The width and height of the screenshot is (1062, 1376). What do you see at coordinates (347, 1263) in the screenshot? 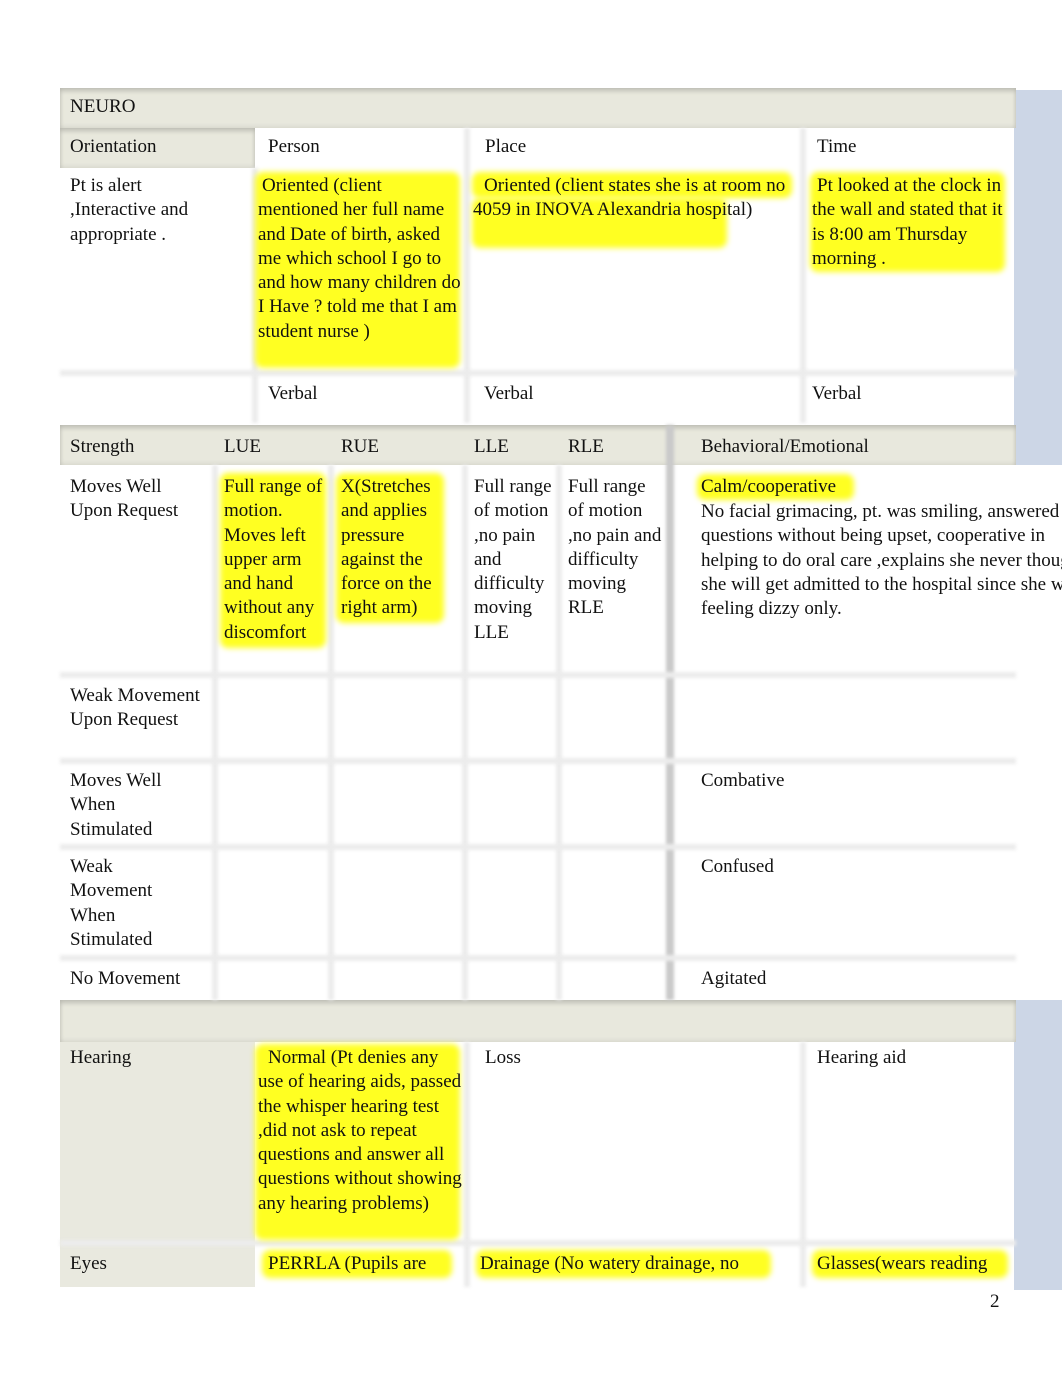
I see `eyes-perrla: PERRLA (Pupils are` at bounding box center [347, 1263].